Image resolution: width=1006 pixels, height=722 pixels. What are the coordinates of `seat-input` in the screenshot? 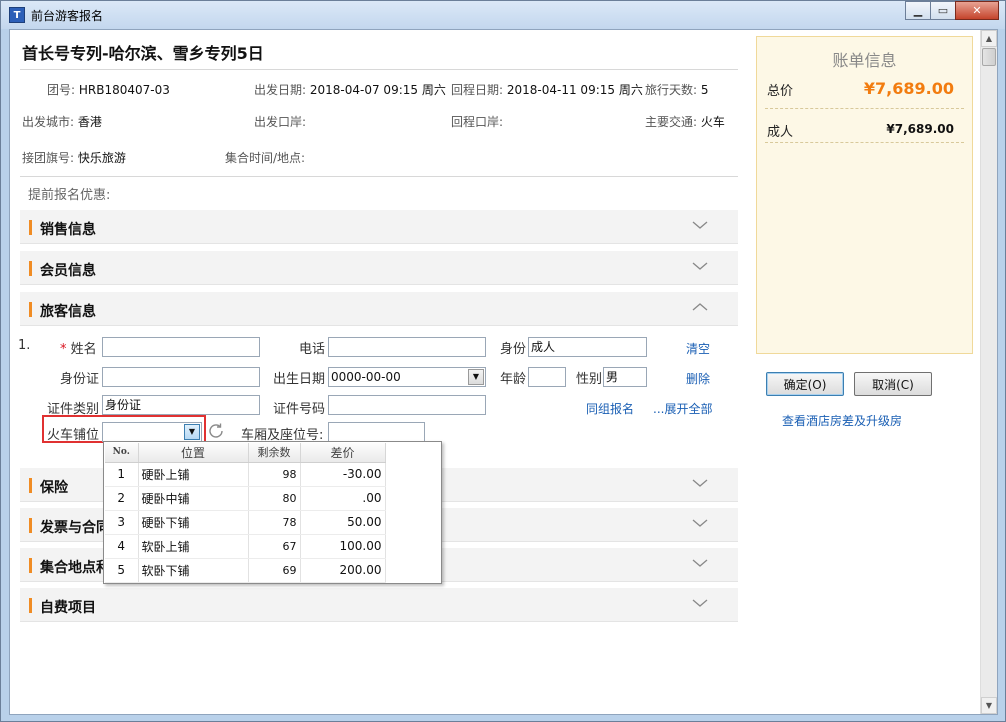 It's located at (376, 432).